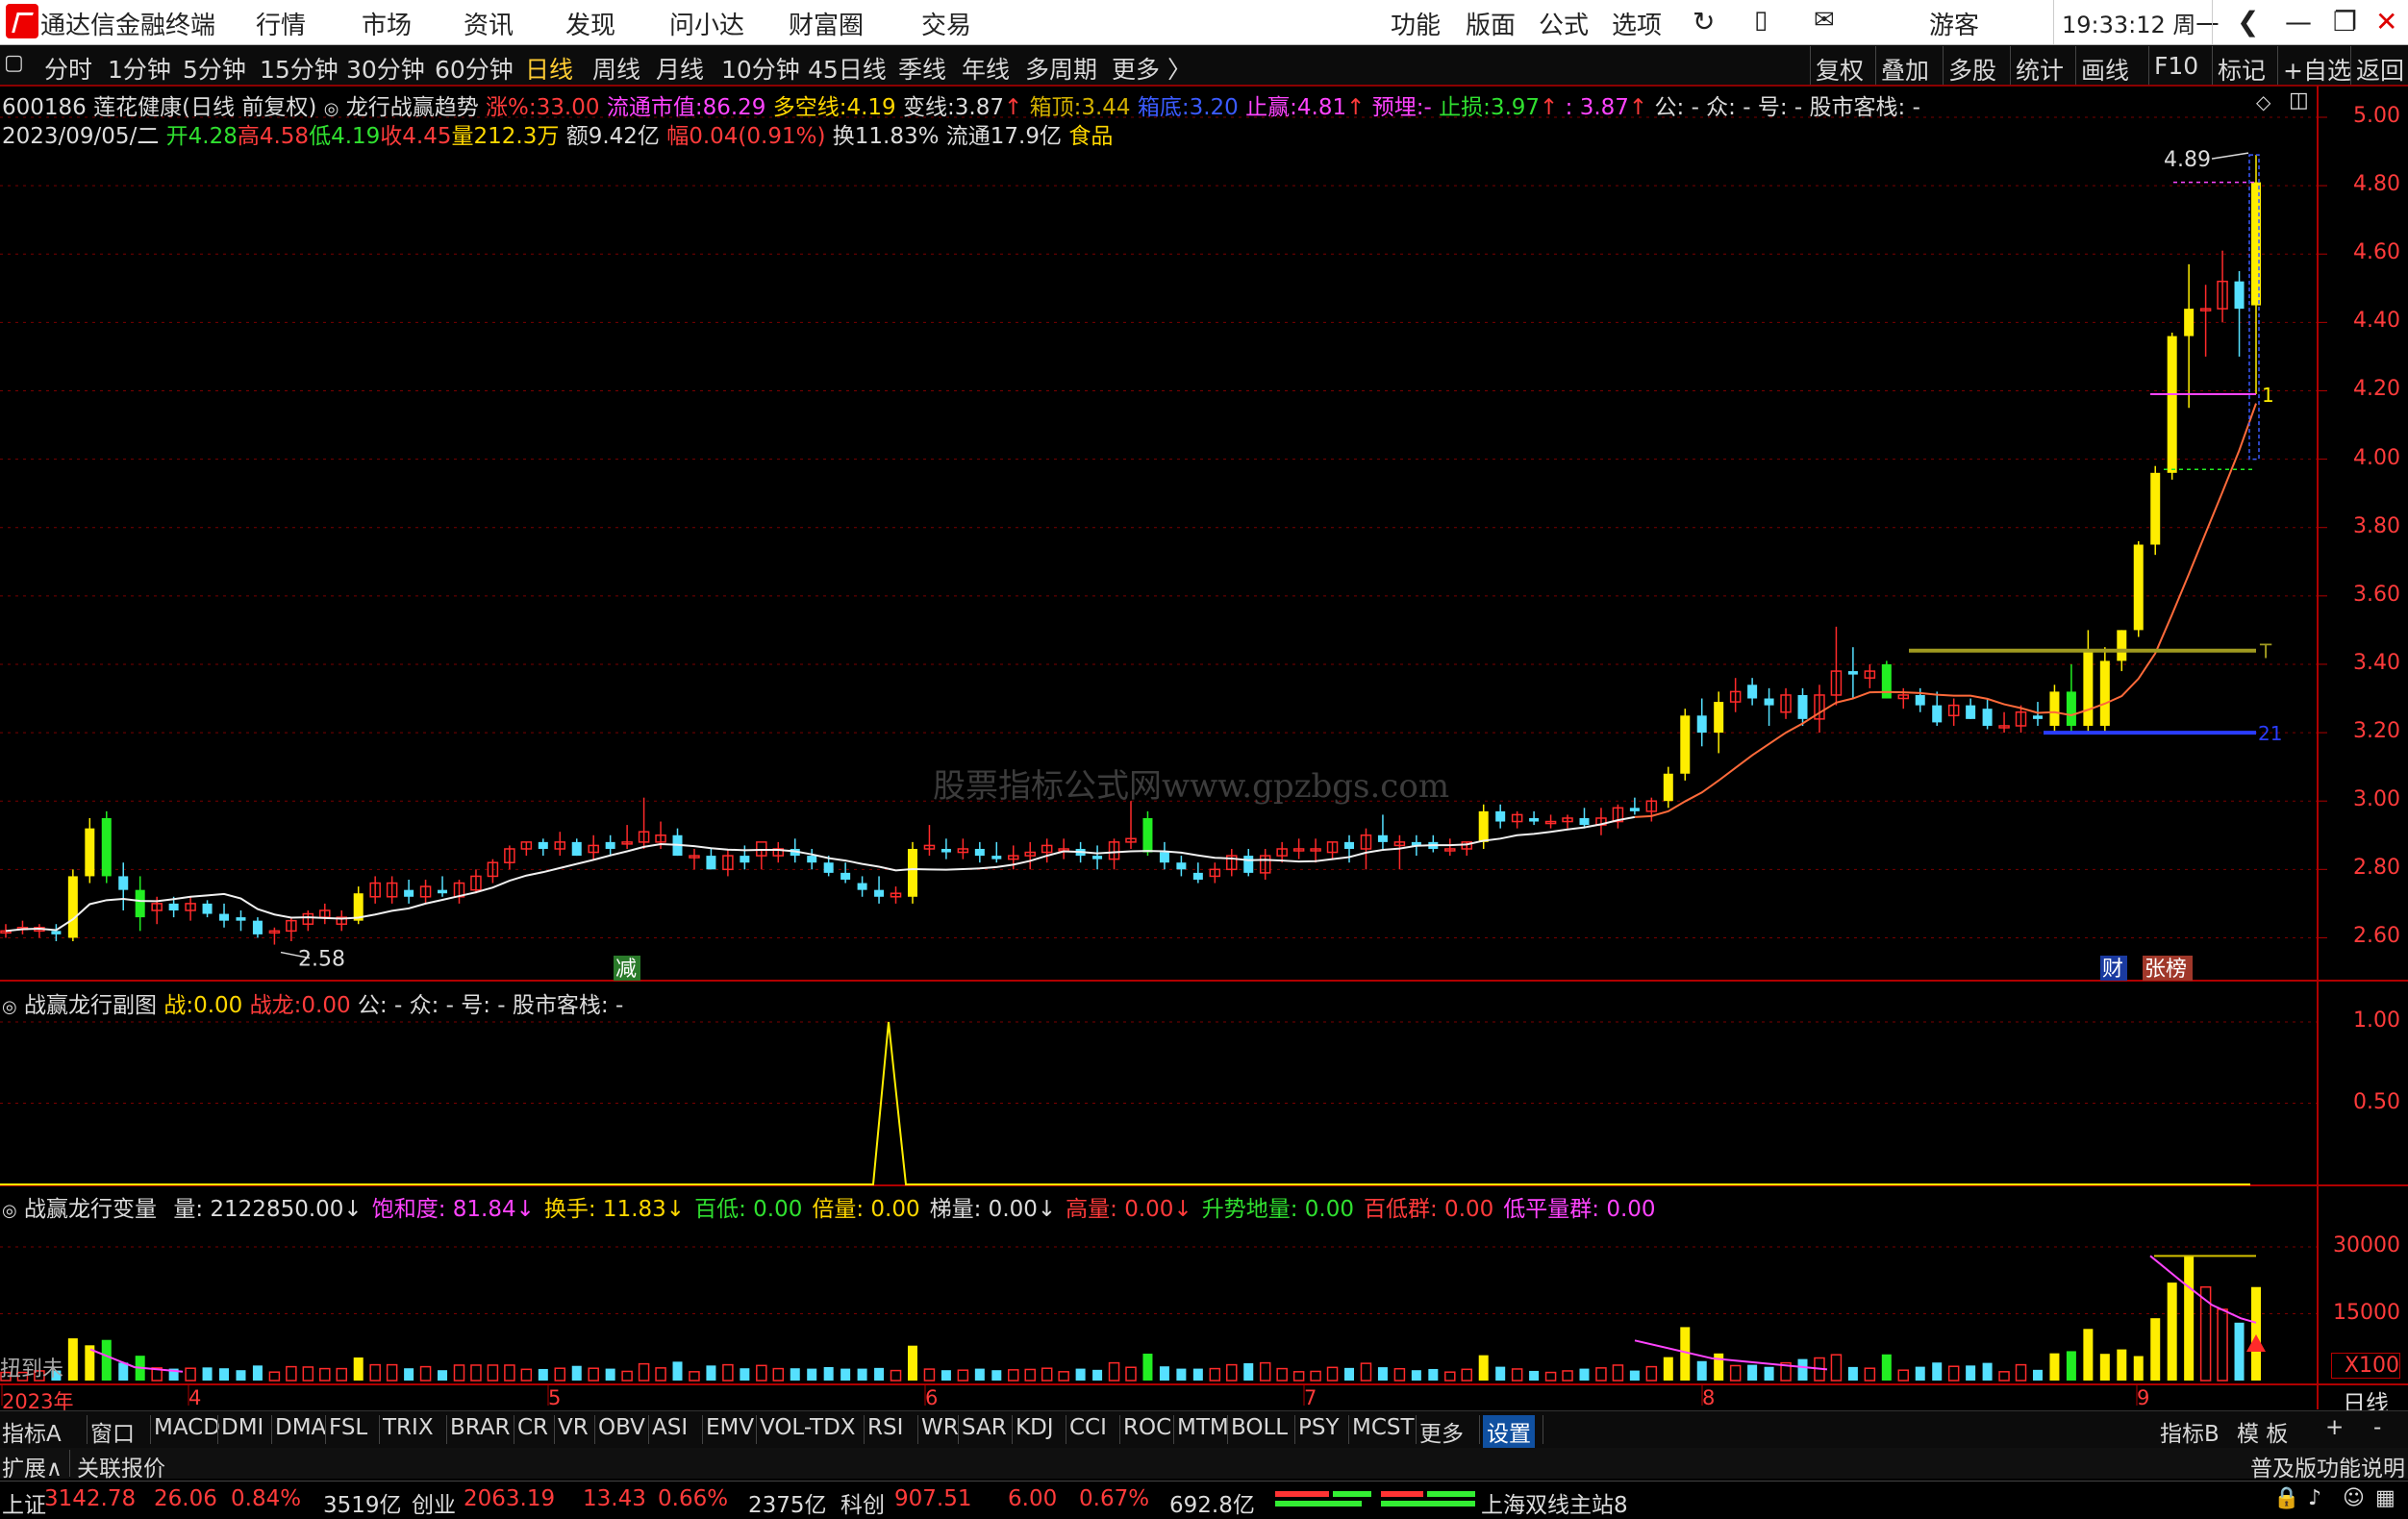 Image resolution: width=2408 pixels, height=1519 pixels. What do you see at coordinates (242, 1427) in the screenshot?
I see `indicator-tab-3: DMI` at bounding box center [242, 1427].